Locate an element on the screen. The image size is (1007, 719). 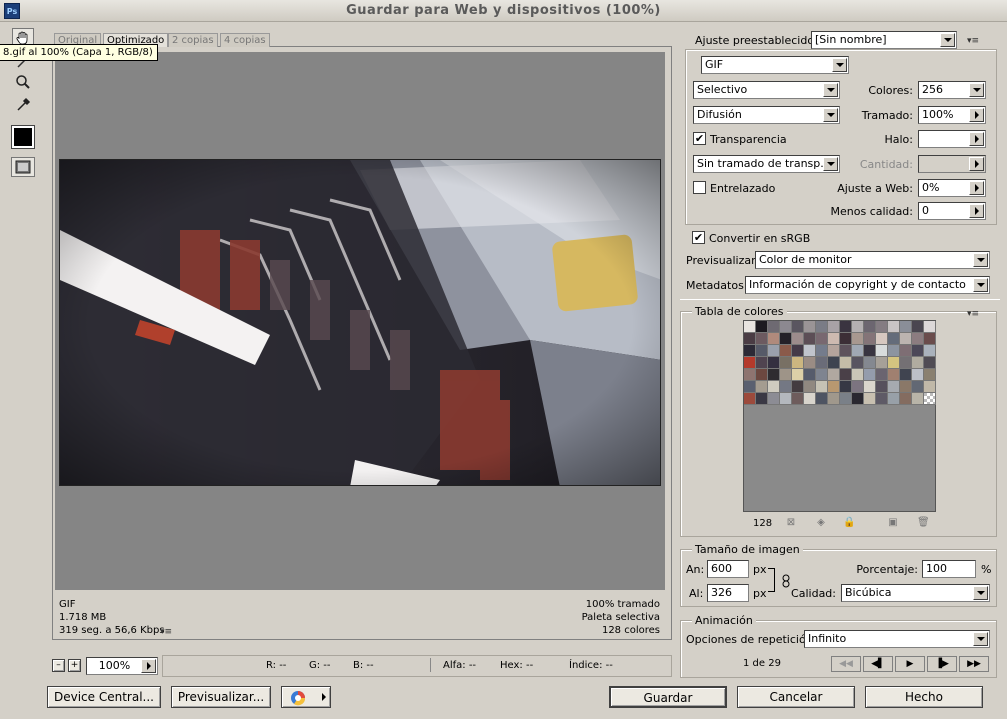
calidad-dropdown: Bicúbica is located at coordinates (915, 593).